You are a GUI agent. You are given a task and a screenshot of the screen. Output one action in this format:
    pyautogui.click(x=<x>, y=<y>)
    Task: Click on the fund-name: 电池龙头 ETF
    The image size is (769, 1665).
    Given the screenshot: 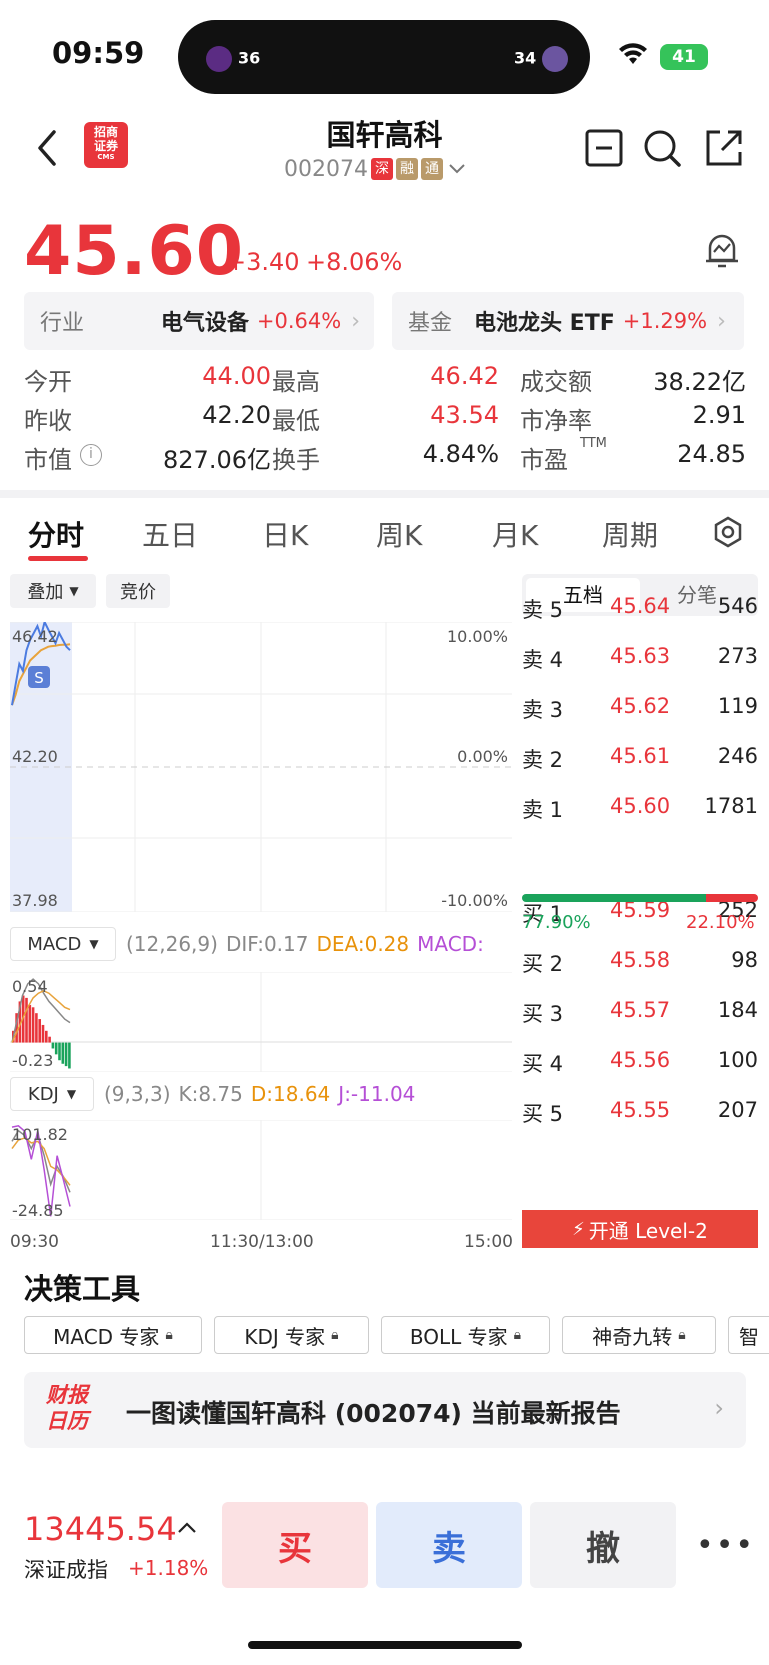 What is the action you would take?
    pyautogui.click(x=544, y=323)
    